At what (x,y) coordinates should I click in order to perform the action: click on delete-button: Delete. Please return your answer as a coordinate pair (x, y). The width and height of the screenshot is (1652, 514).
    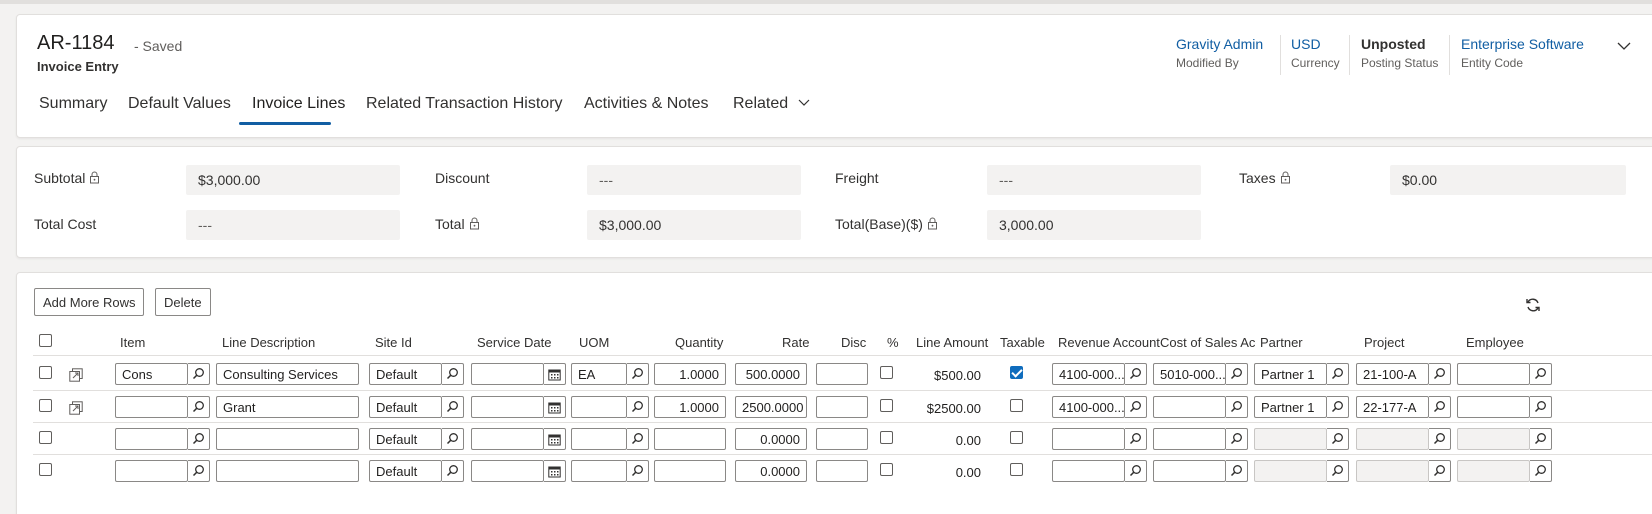
    Looking at the image, I should click on (183, 302).